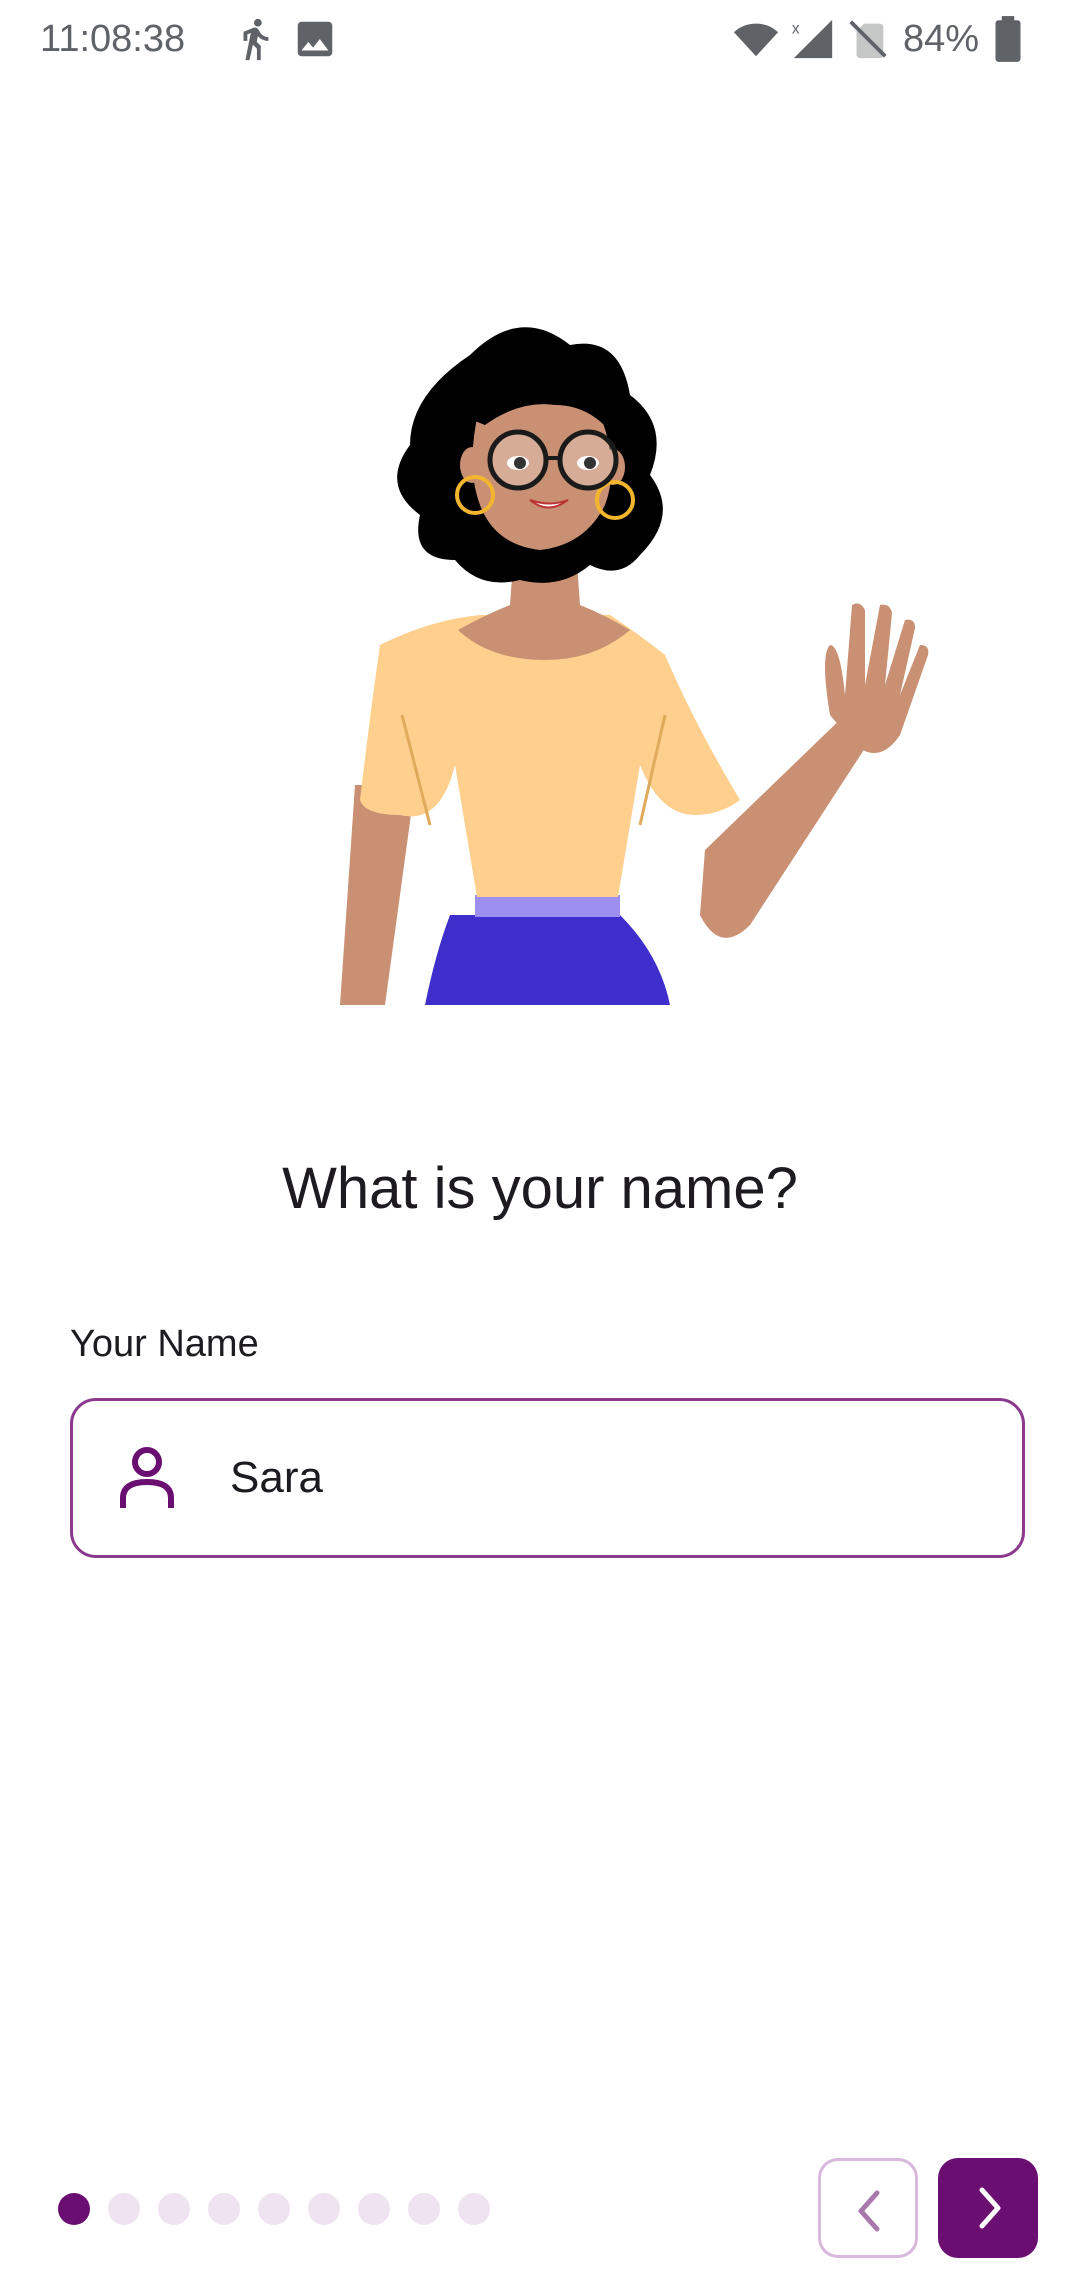 The image size is (1080, 2280). What do you see at coordinates (868, 39) in the screenshot?
I see `no-sim-icon` at bounding box center [868, 39].